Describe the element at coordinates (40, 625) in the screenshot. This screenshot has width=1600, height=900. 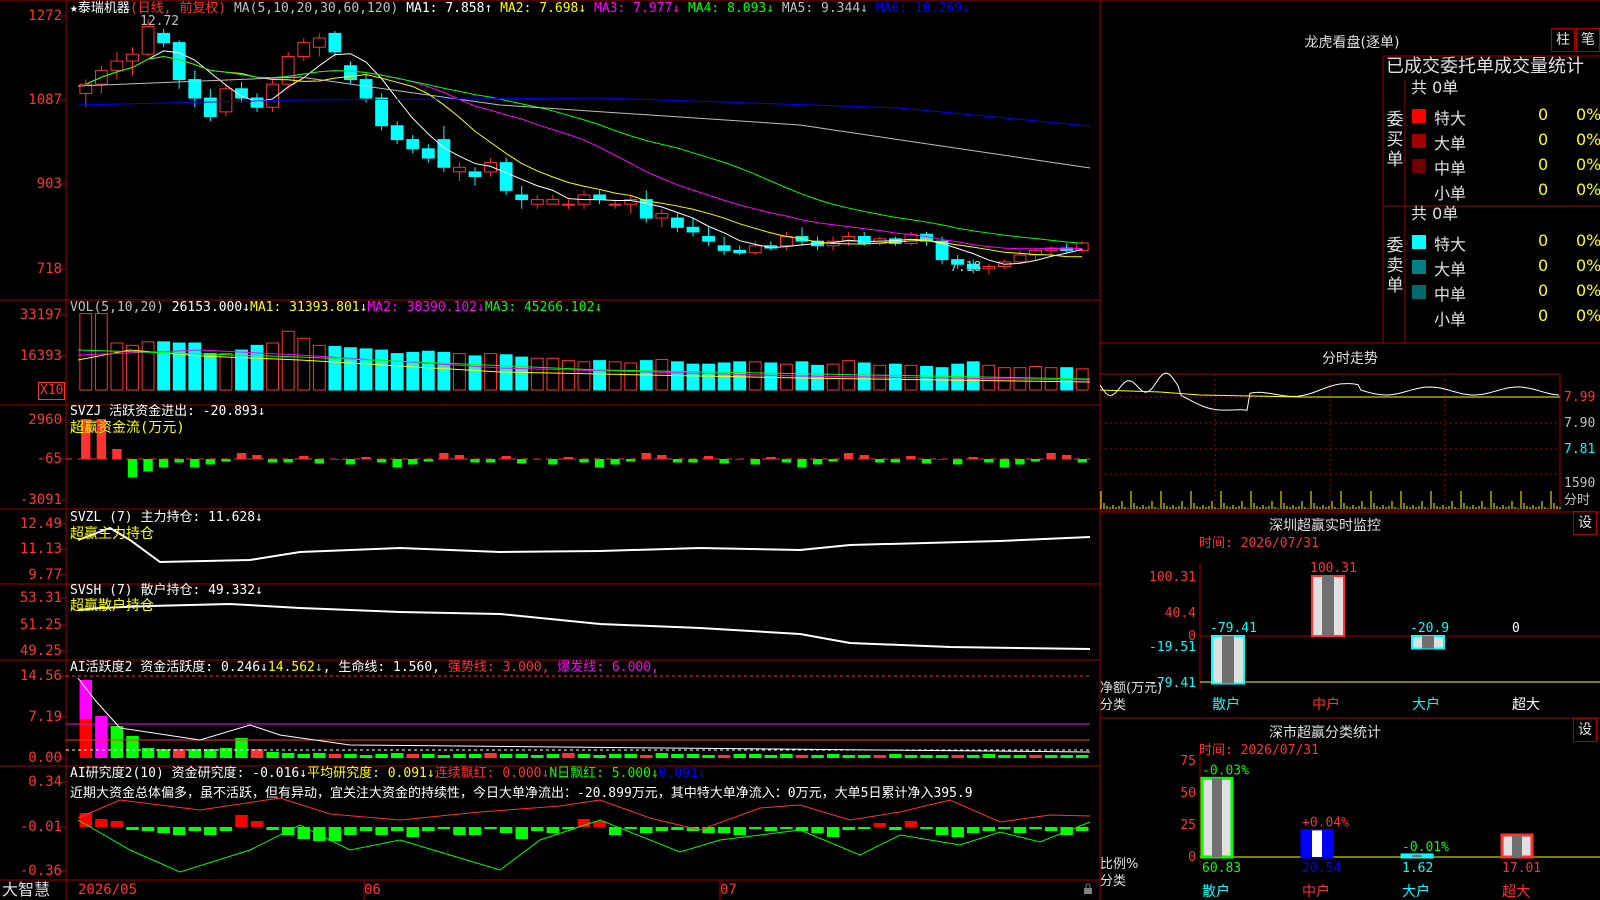
I see `svsh-axis-label: 51.25` at that location.